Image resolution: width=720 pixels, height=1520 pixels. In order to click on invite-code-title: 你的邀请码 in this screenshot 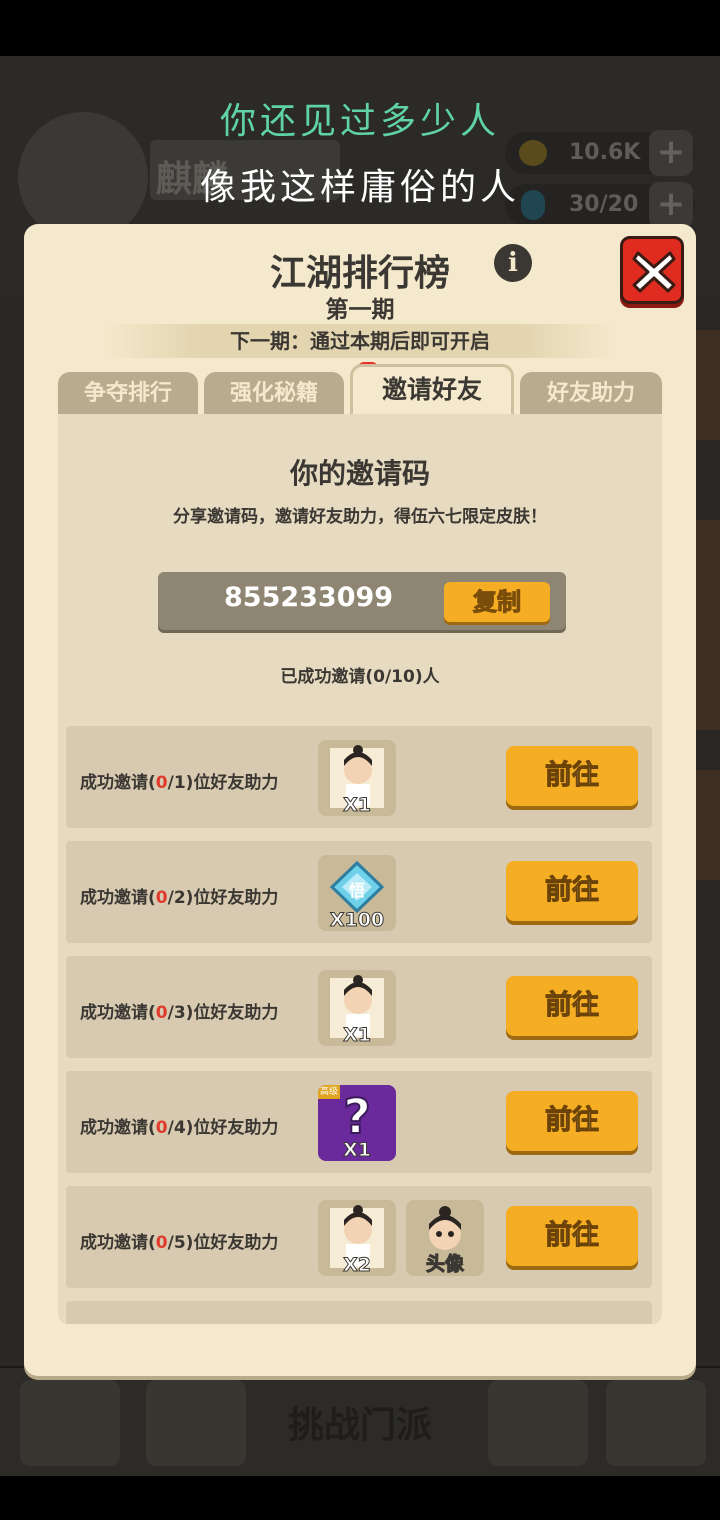, I will do `click(359, 473)`.